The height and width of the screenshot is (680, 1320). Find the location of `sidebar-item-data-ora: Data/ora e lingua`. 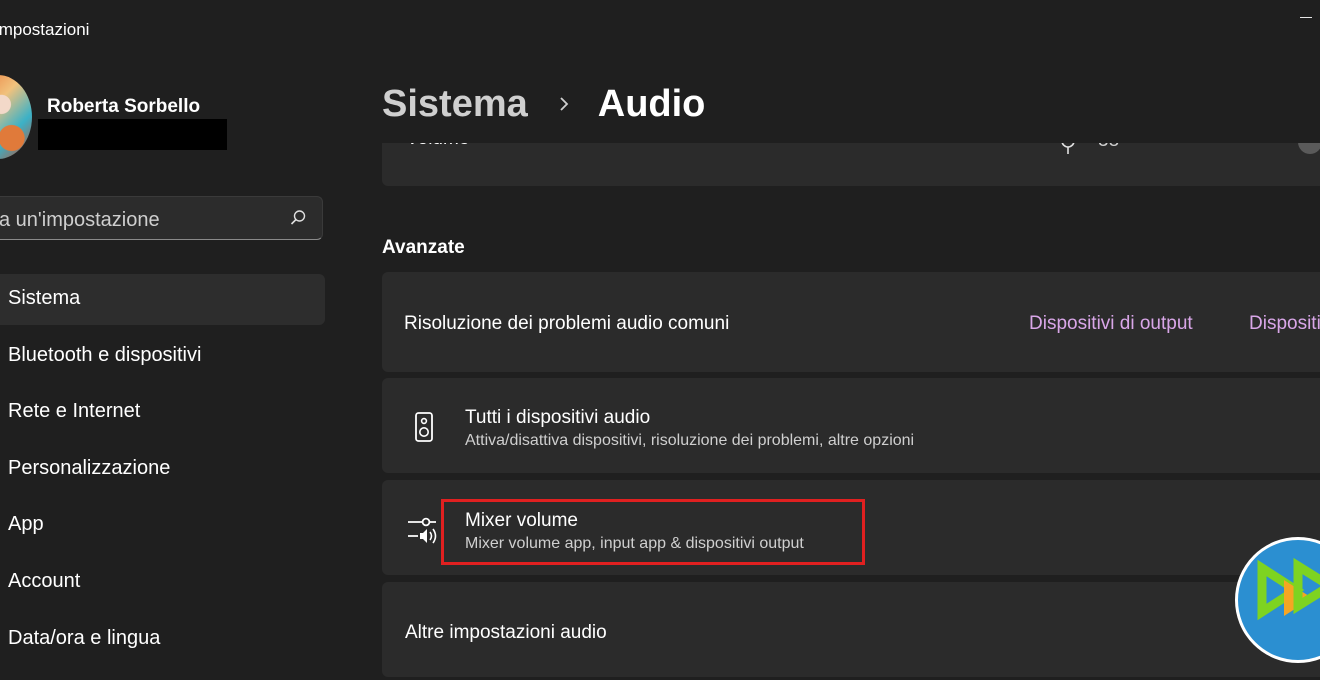

sidebar-item-data-ora: Data/ora e lingua is located at coordinates (162, 639).